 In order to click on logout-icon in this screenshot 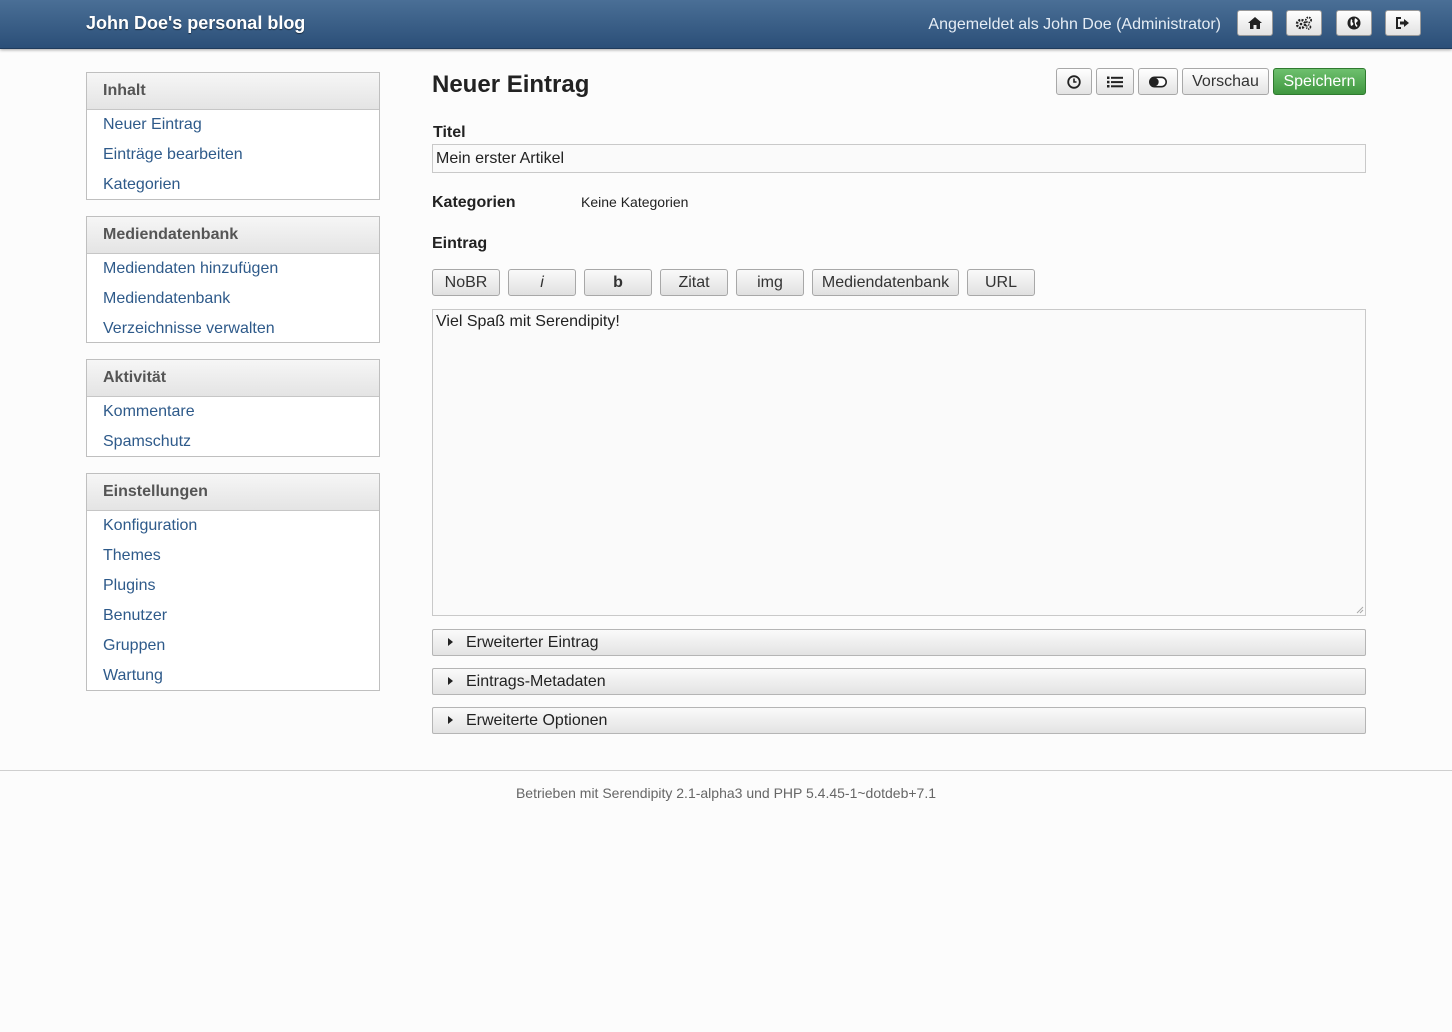, I will do `click(1402, 23)`.